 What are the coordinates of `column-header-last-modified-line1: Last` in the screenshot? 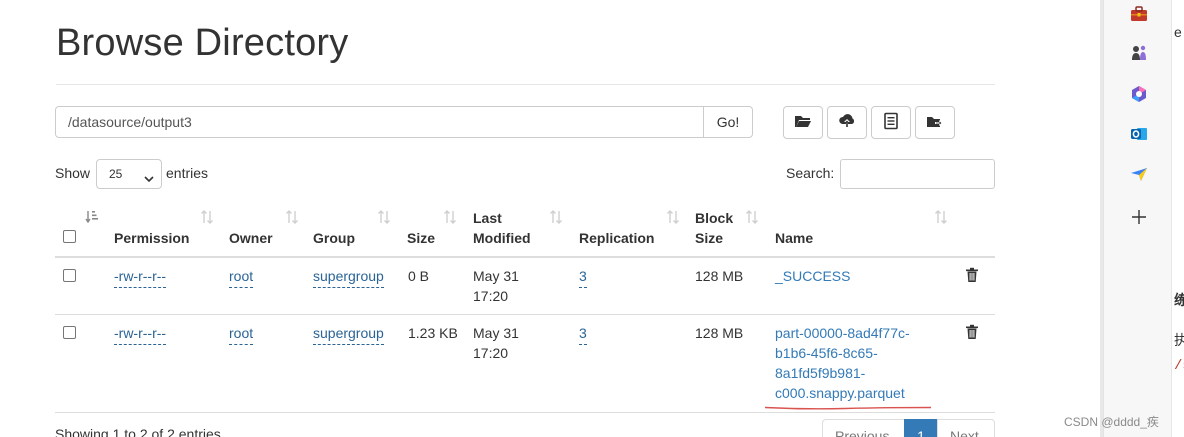 It's located at (487, 218).